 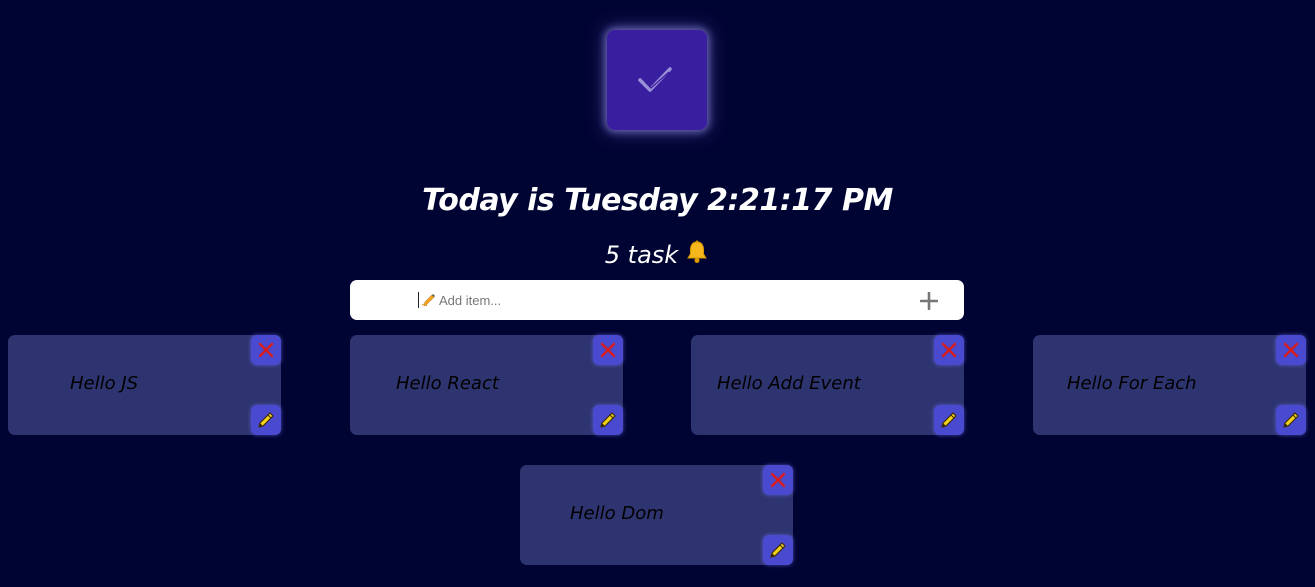 What do you see at coordinates (144, 385) in the screenshot?
I see `task-card: Hello JS` at bounding box center [144, 385].